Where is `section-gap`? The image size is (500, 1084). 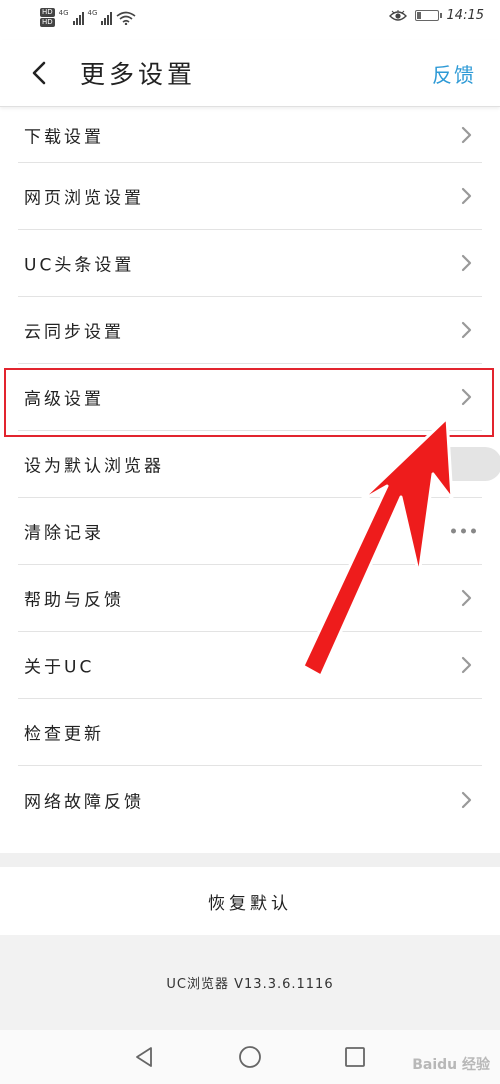 section-gap is located at coordinates (250, 860).